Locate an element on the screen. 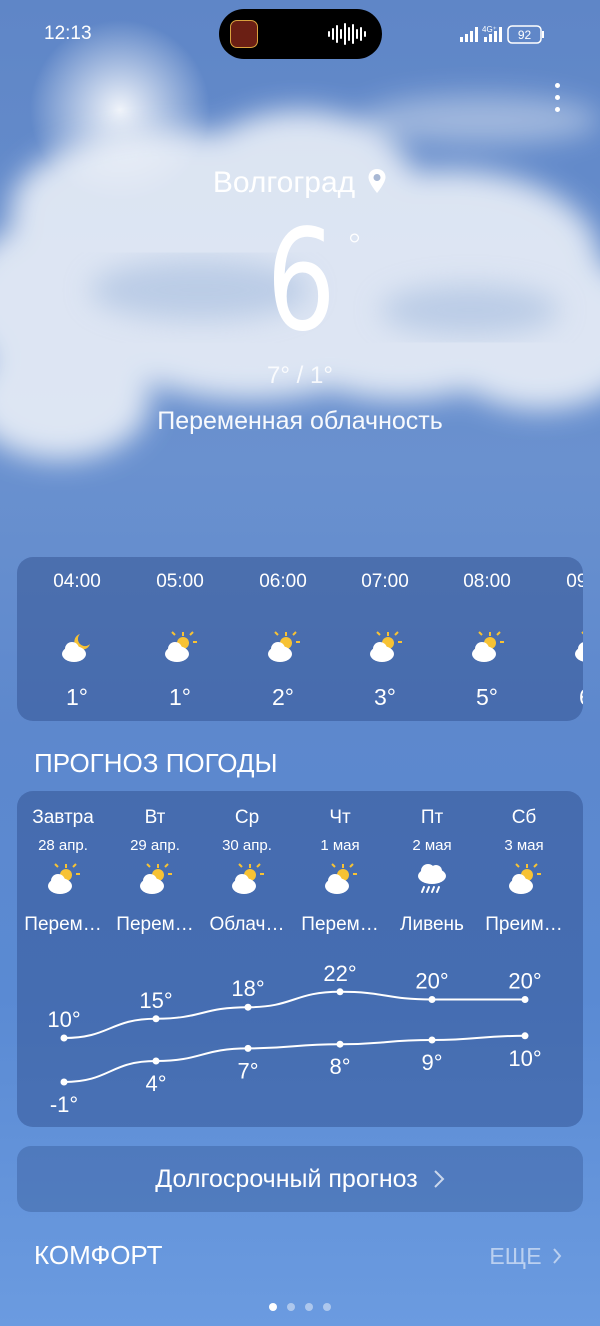  data-label-low: 9° is located at coordinates (431, 1062).